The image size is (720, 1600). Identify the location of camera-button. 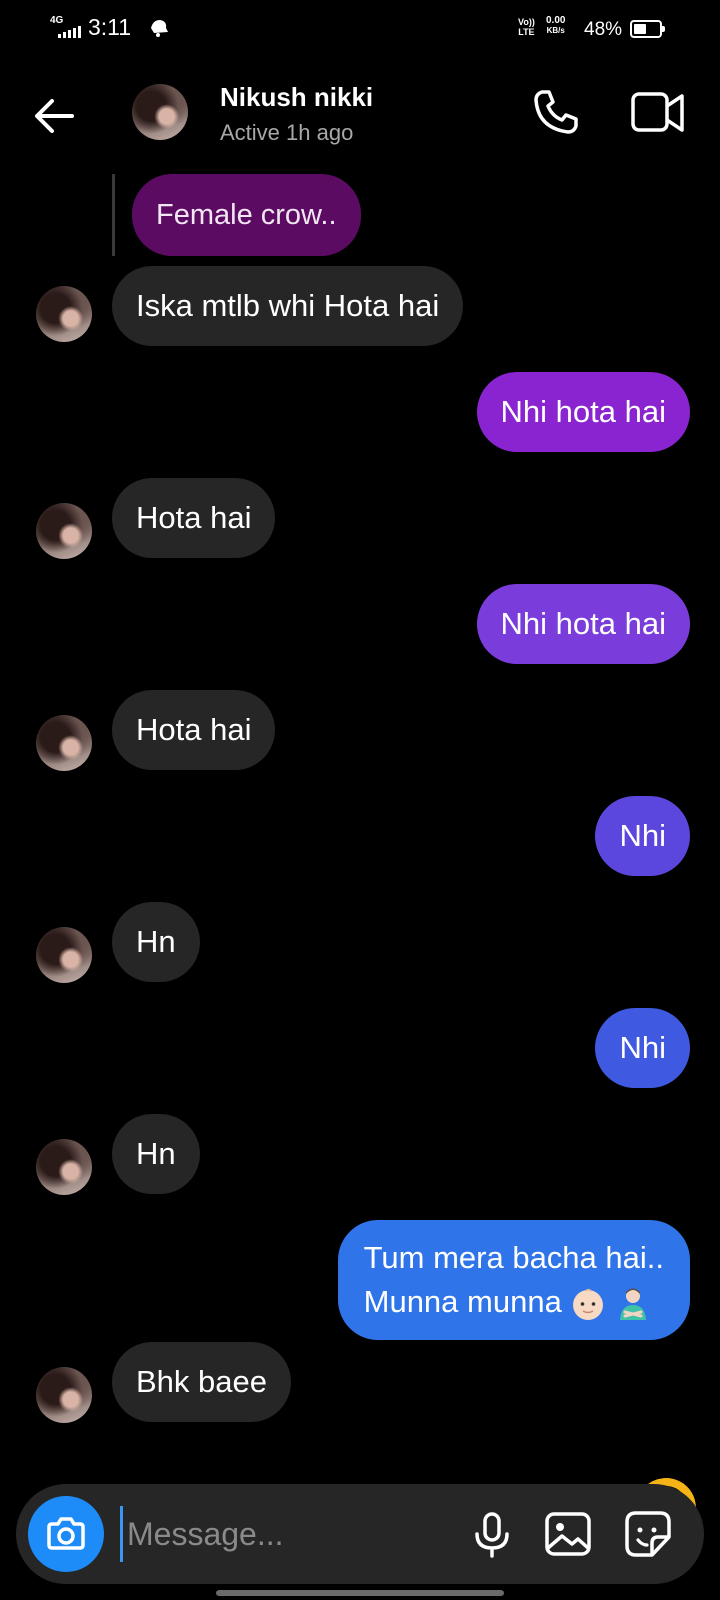
(66, 1534).